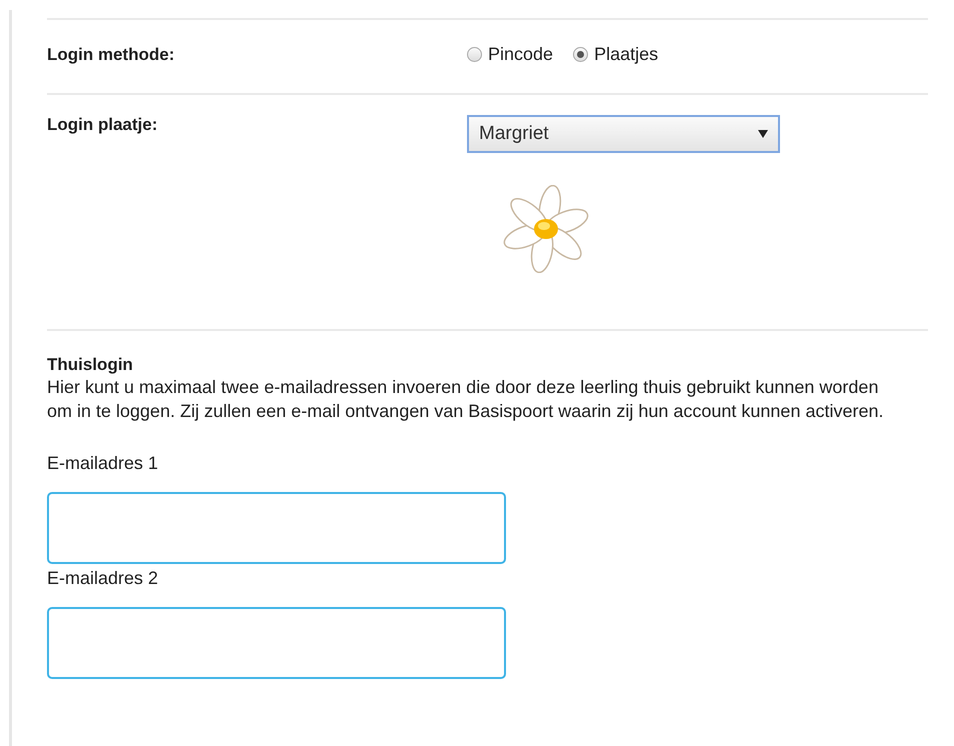  I want to click on radio-option: Plaatjes, so click(615, 54).